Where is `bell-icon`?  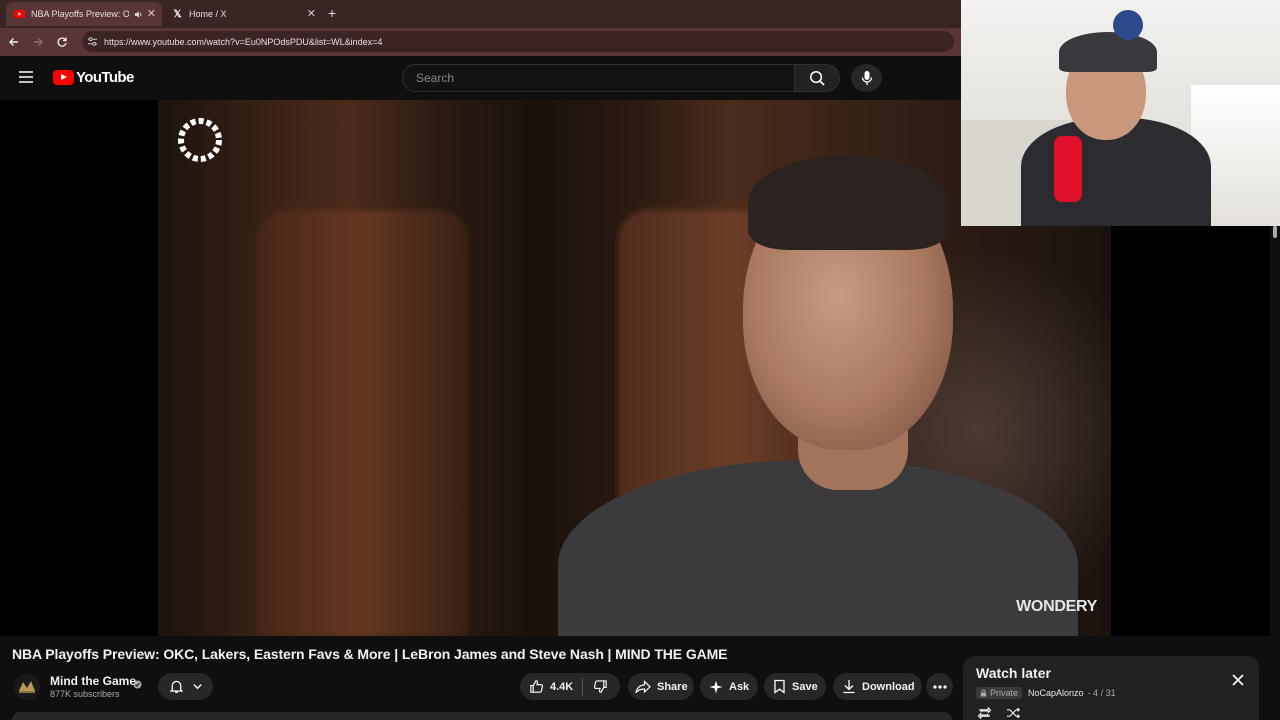
bell-icon is located at coordinates (176, 686).